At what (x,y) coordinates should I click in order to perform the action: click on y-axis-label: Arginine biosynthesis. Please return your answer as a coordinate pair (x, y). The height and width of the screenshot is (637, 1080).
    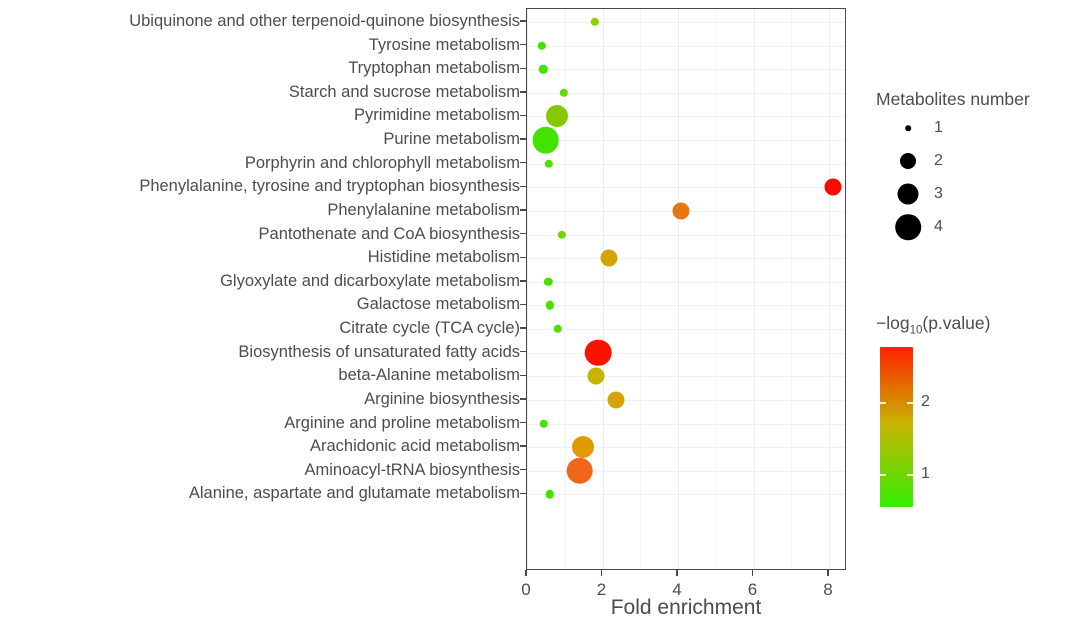
    Looking at the image, I should click on (442, 398).